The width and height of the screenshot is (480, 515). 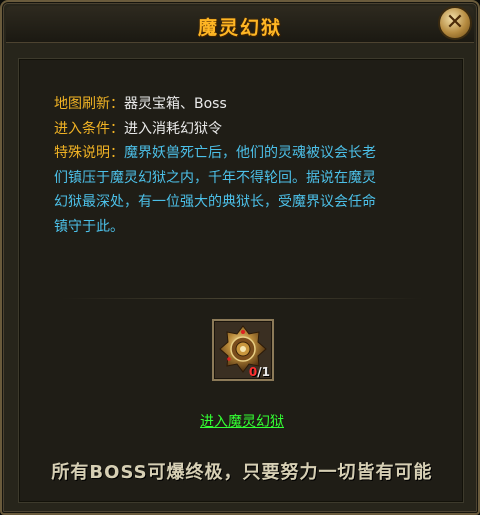 What do you see at coordinates (242, 298) in the screenshot?
I see `divider` at bounding box center [242, 298].